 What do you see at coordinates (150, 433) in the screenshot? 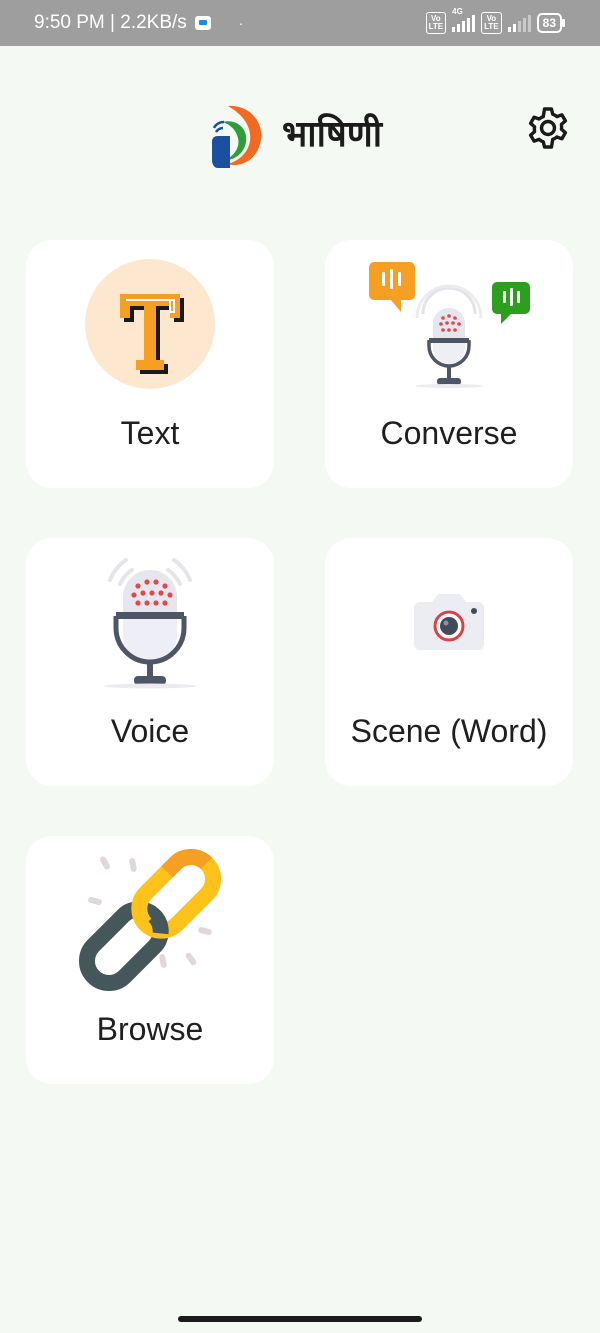
I see `text-feature-label: Text` at bounding box center [150, 433].